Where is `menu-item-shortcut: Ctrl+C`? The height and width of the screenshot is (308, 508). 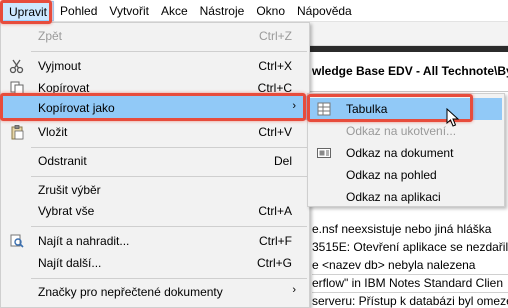
menu-item-shortcut: Ctrl+C is located at coordinates (274, 88).